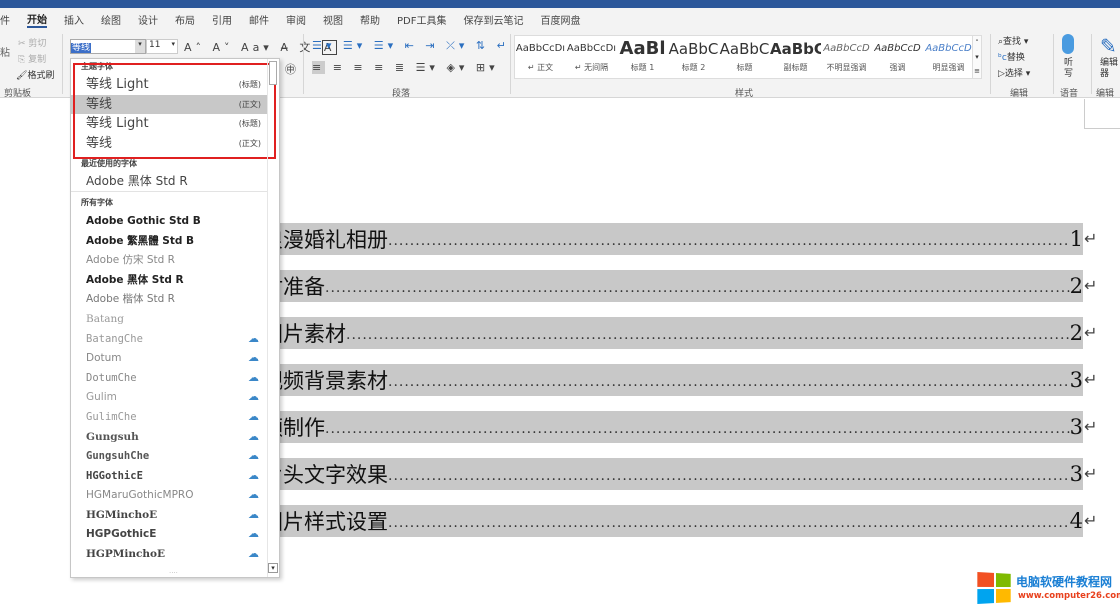  What do you see at coordinates (273, 568) in the screenshot?
I see `scroll-down-icon: ▾` at bounding box center [273, 568].